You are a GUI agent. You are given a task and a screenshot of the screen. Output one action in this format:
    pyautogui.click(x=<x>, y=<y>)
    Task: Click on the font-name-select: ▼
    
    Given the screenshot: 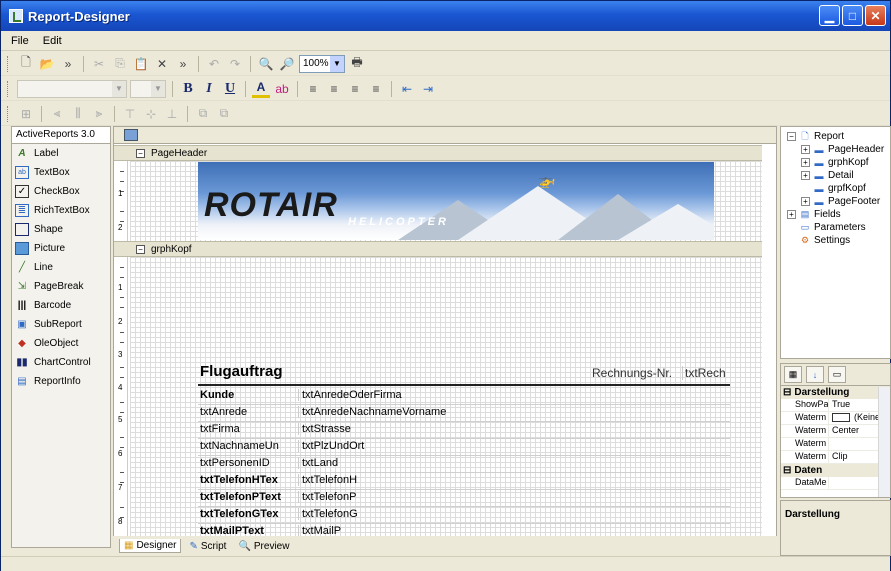 What is the action you would take?
    pyautogui.click(x=72, y=88)
    